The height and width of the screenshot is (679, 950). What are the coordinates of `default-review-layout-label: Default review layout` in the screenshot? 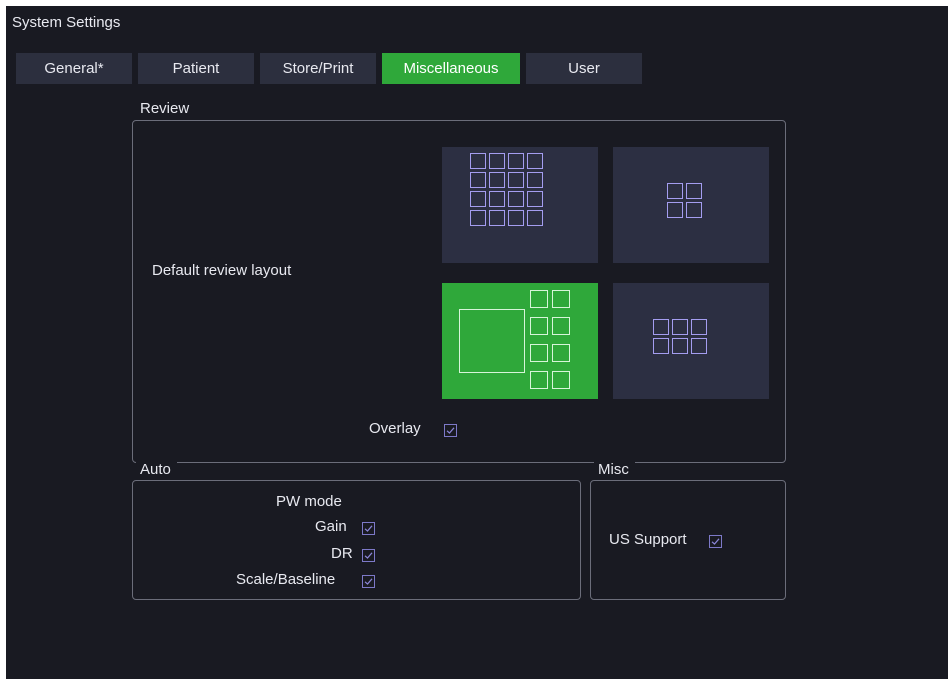 It's located at (222, 270).